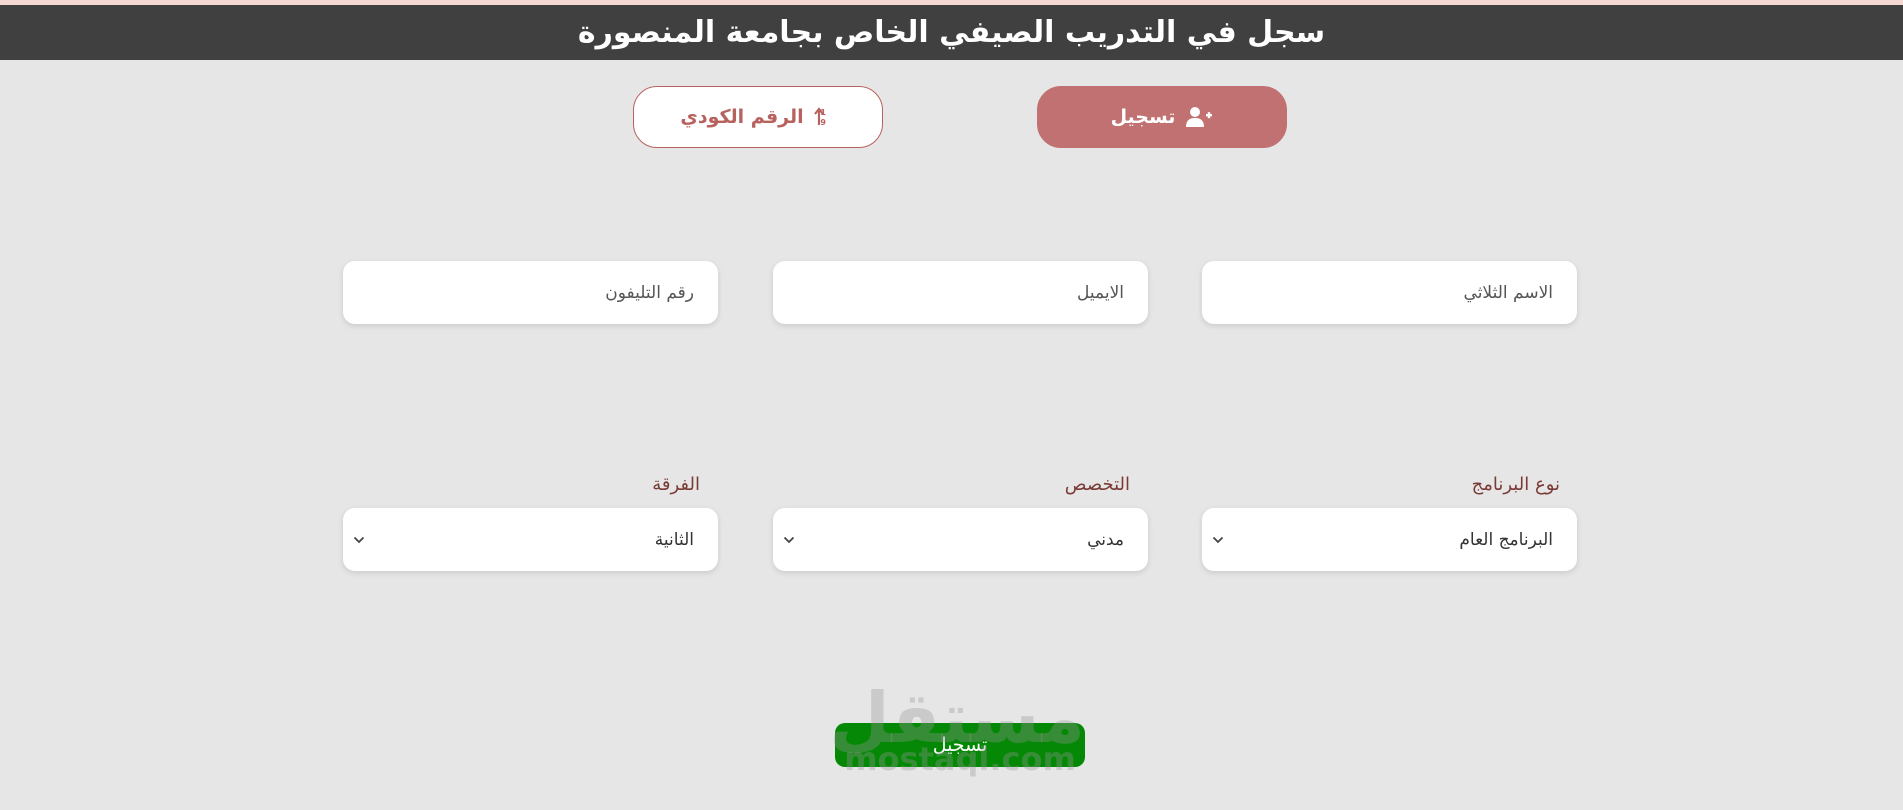 This screenshot has width=1903, height=810. Describe the element at coordinates (742, 117) in the screenshot. I see `code-number-tab-label: الرقم الكودي` at that location.